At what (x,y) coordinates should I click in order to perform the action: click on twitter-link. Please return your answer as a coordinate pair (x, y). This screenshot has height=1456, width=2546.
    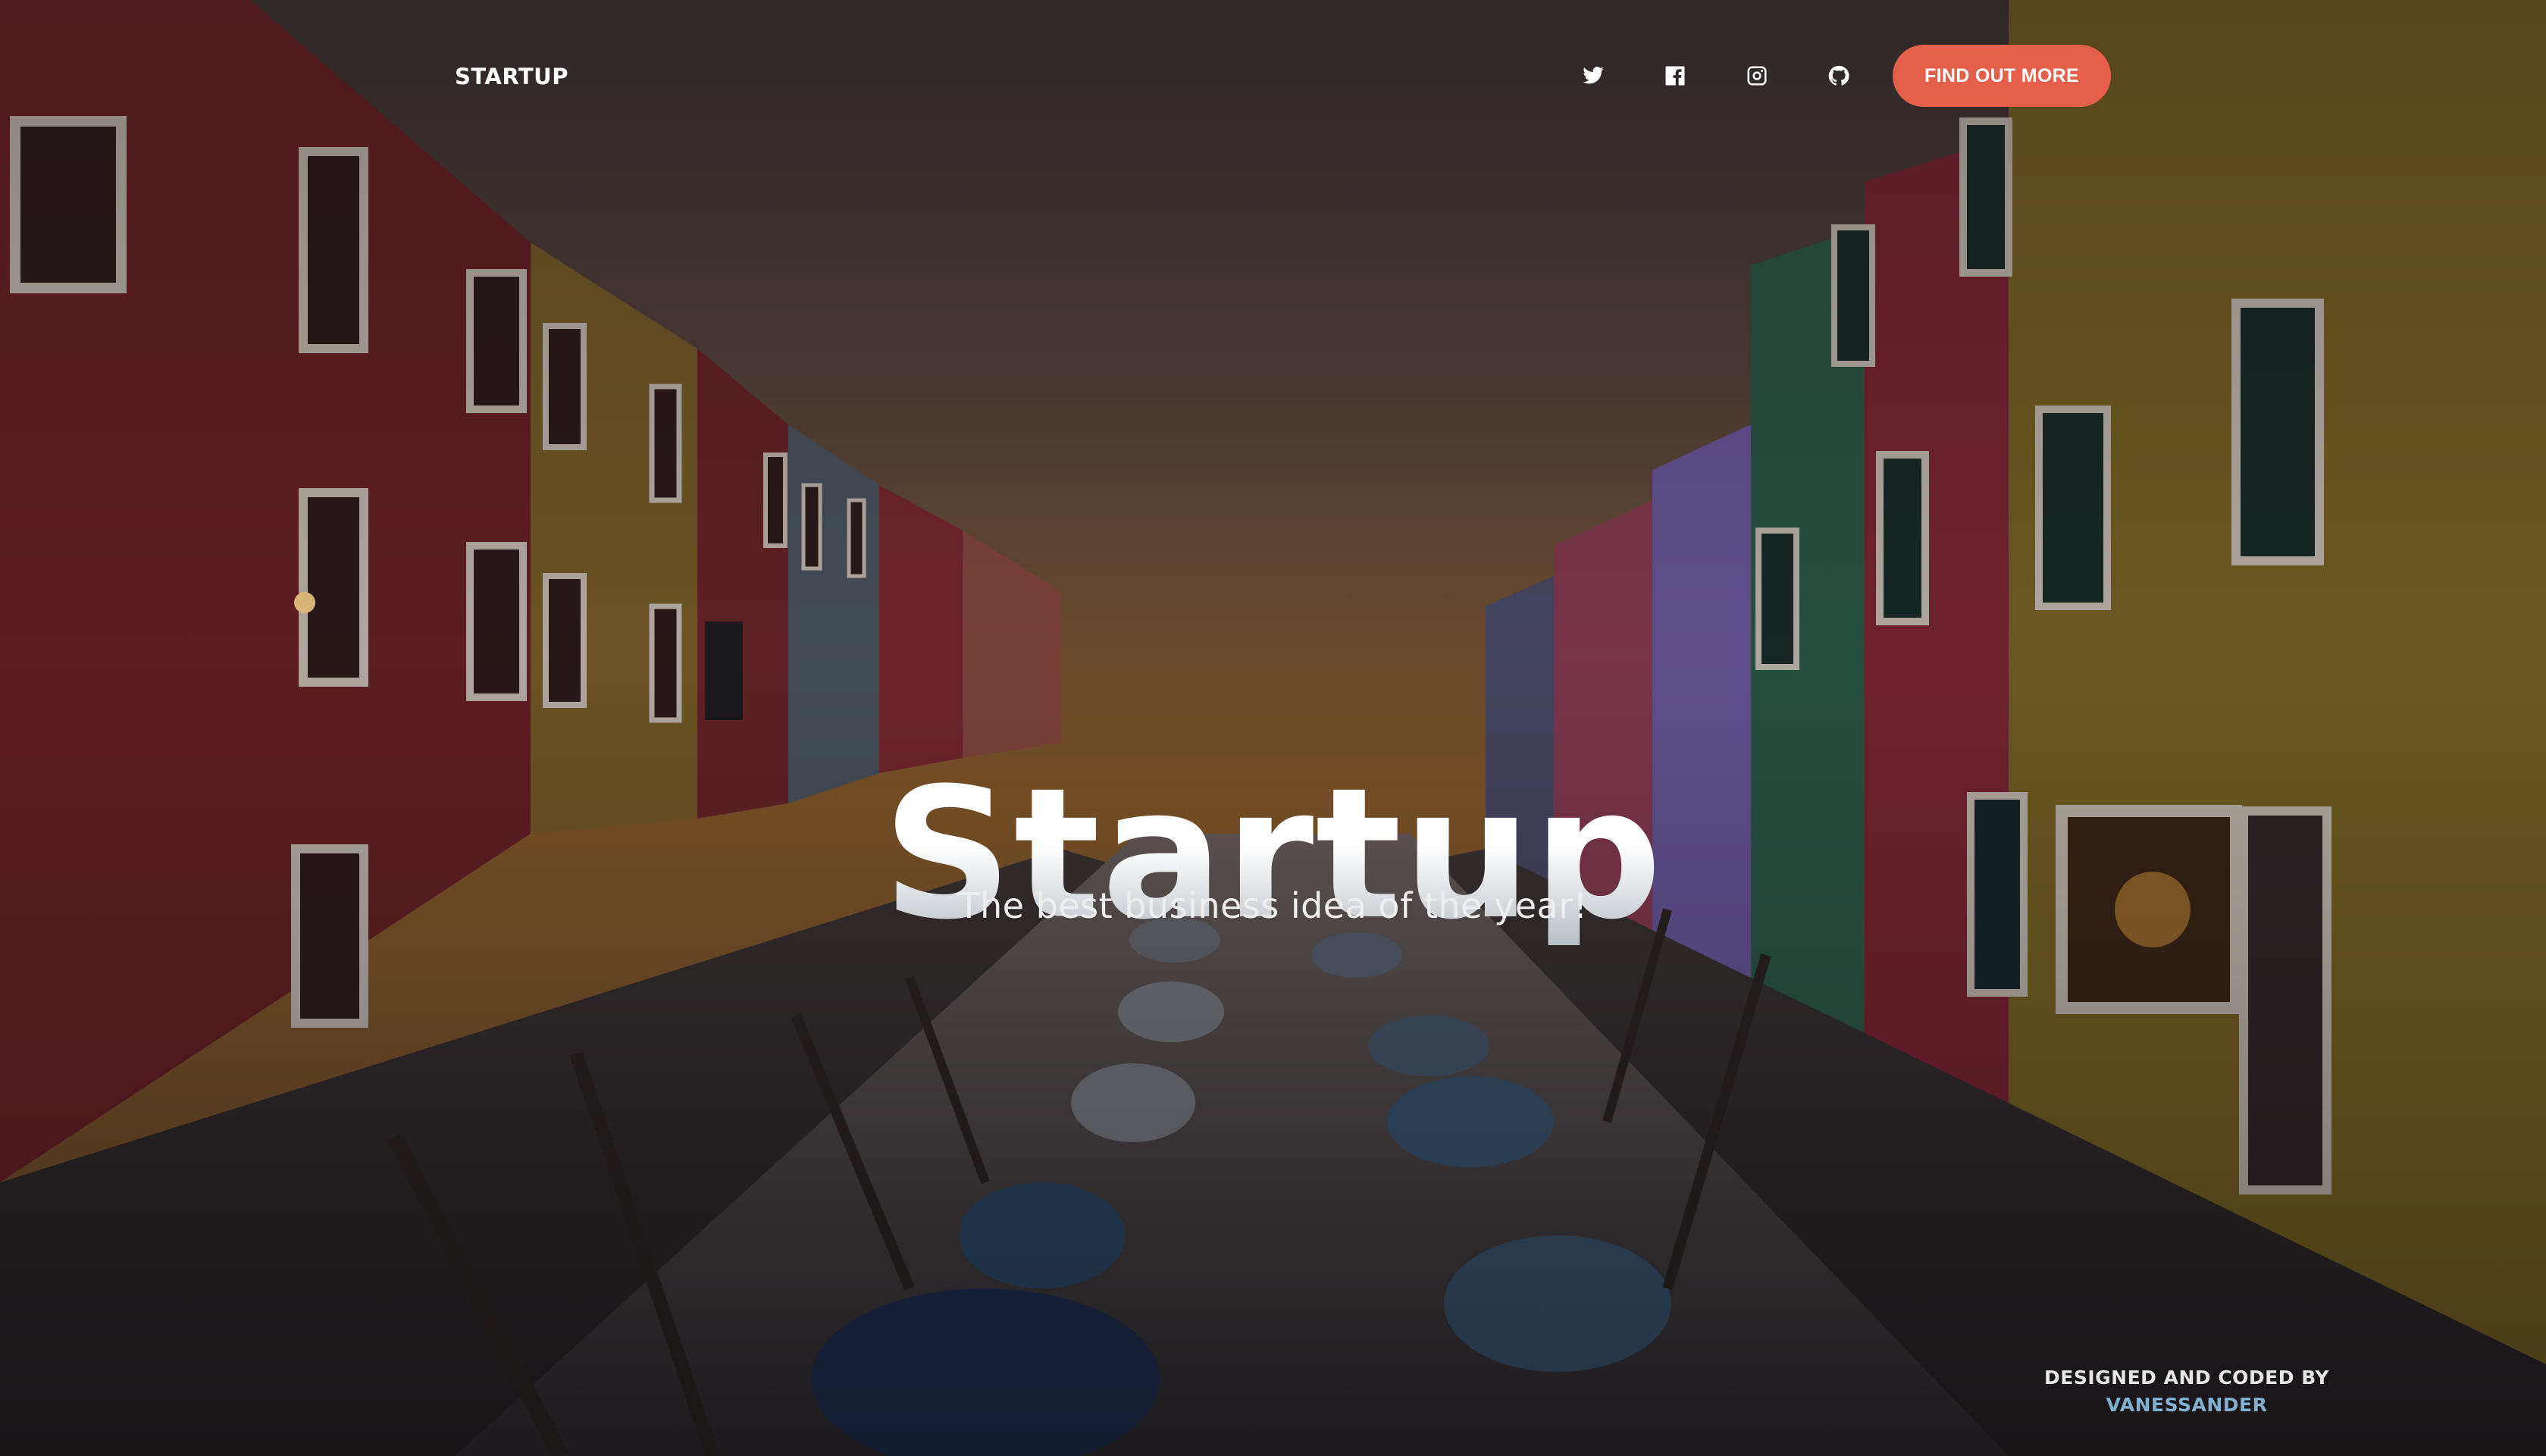
    Looking at the image, I should click on (1593, 75).